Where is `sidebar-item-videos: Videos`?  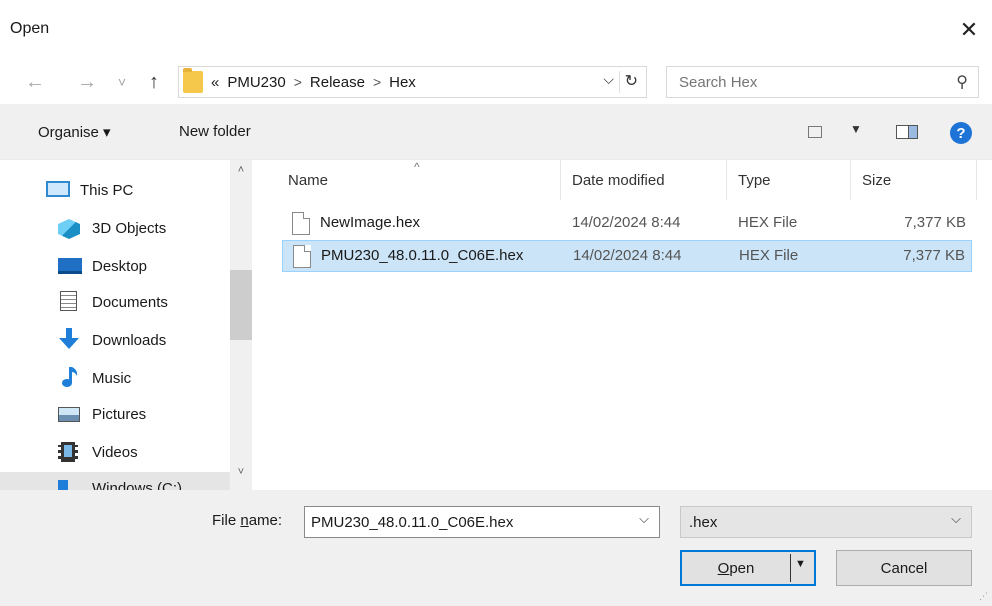
sidebar-item-videos: Videos is located at coordinates (116, 452).